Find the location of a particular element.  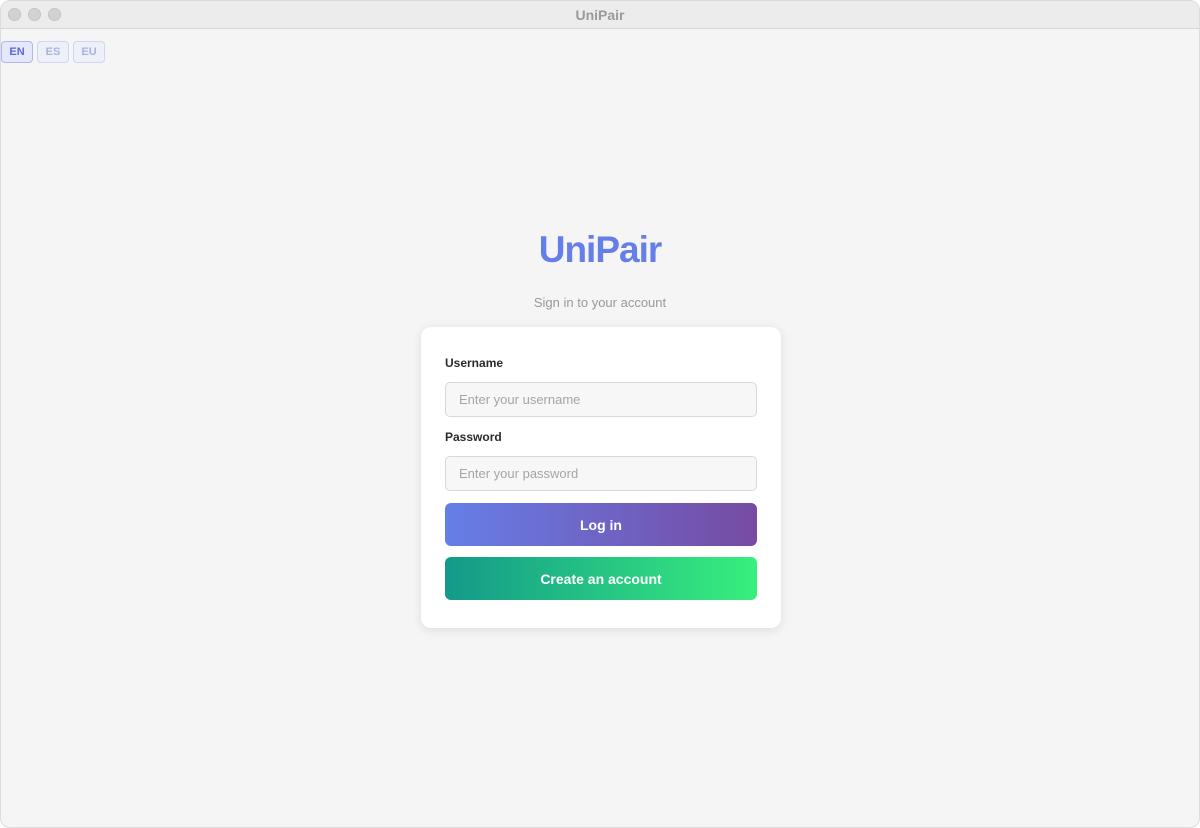

app-logo-title: UniPair is located at coordinates (600, 249).